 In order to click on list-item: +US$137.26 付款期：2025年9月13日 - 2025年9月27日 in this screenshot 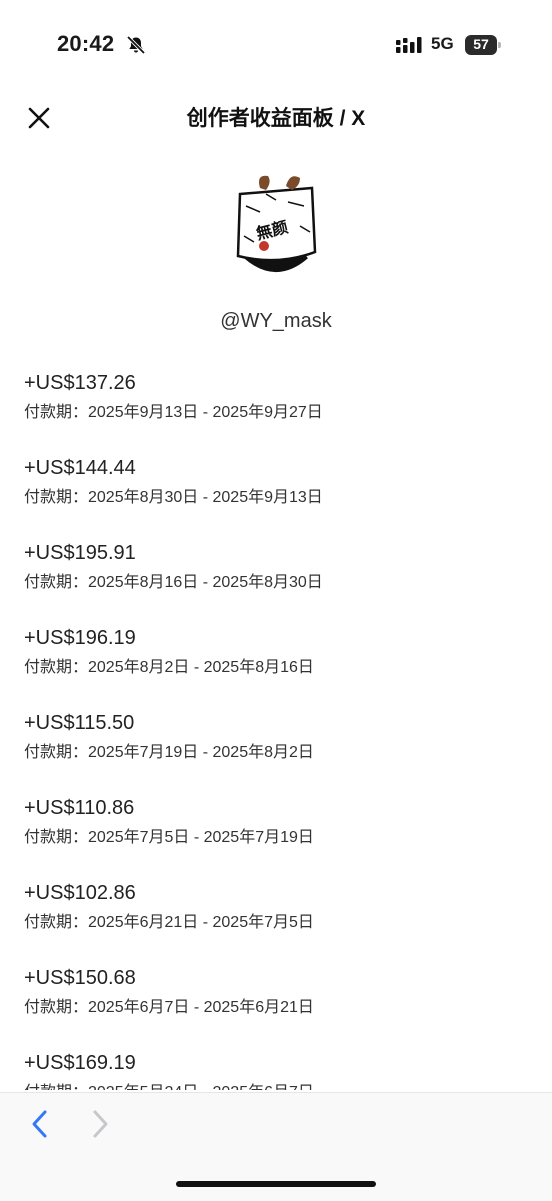, I will do `click(279, 410)`.